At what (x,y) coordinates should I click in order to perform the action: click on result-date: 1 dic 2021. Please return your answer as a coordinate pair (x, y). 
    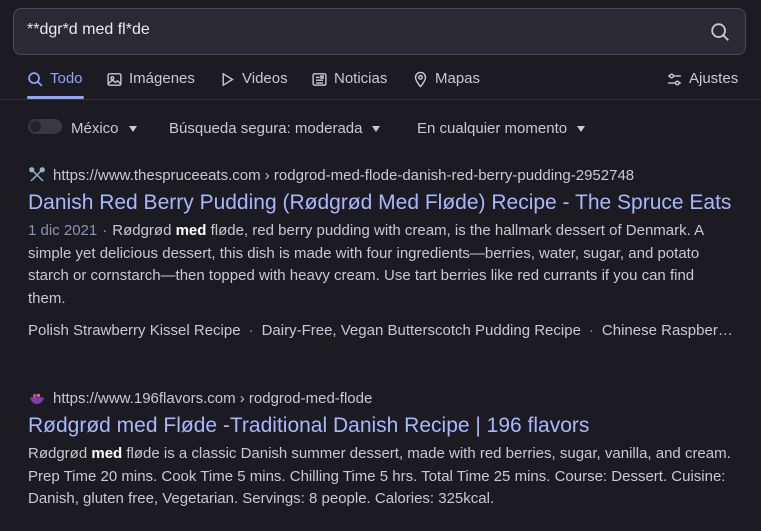
    Looking at the image, I should click on (63, 230).